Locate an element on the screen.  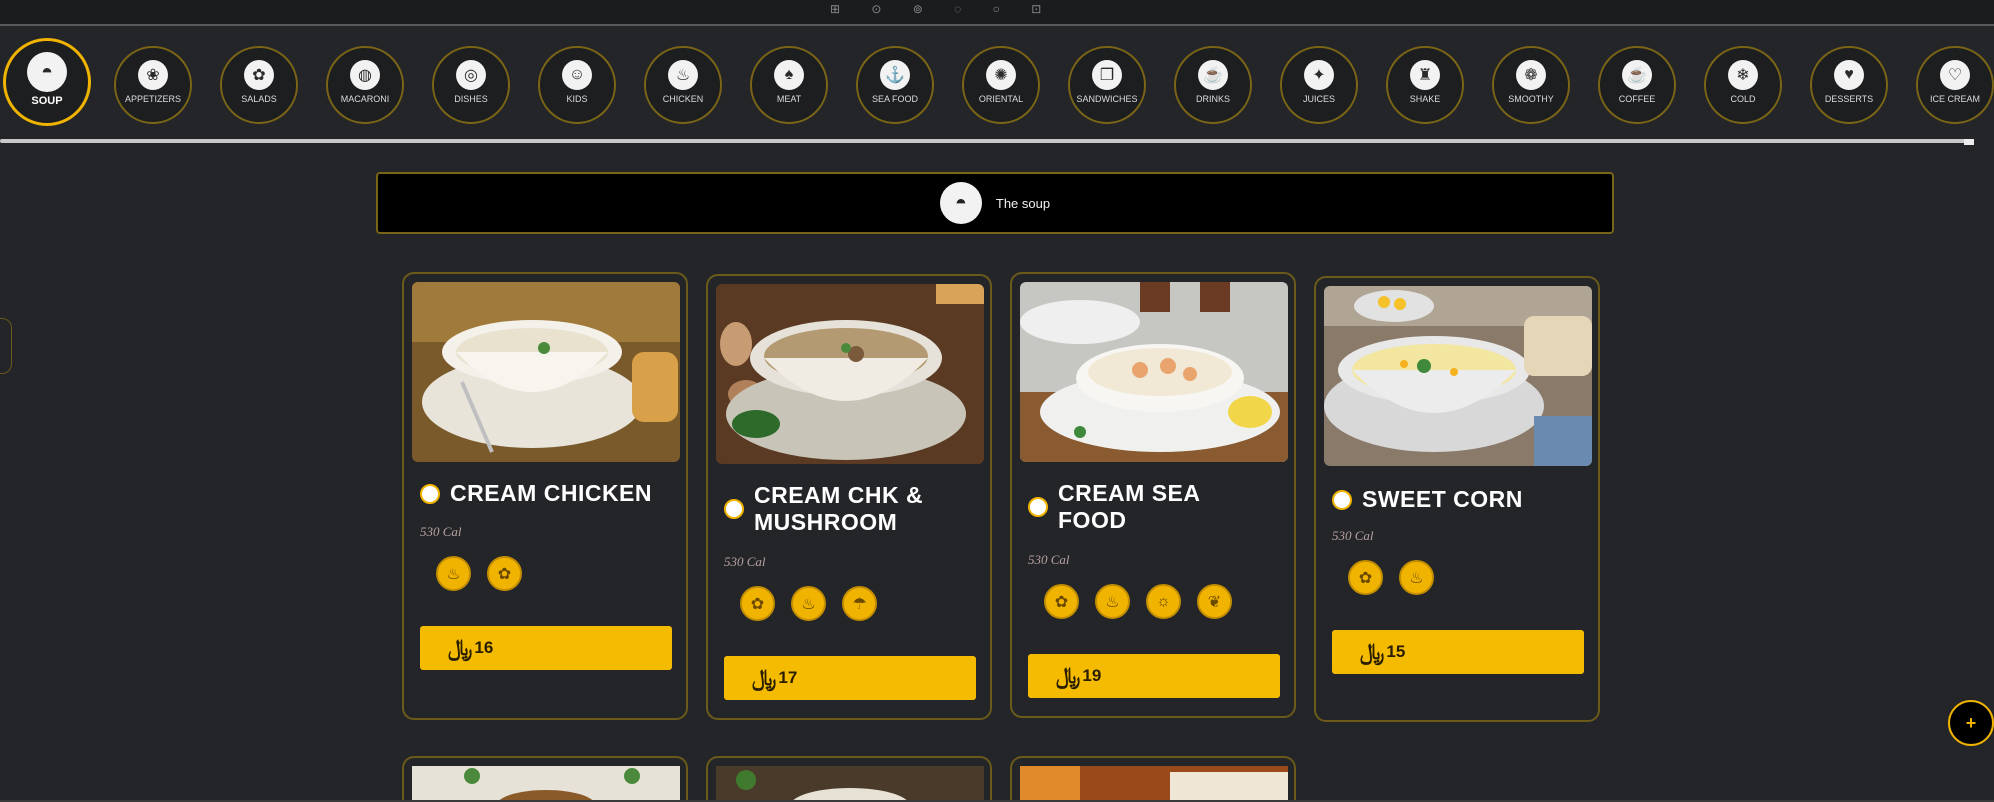
product-name-row: CREAM SEA FOOD is located at coordinates (1133, 507).